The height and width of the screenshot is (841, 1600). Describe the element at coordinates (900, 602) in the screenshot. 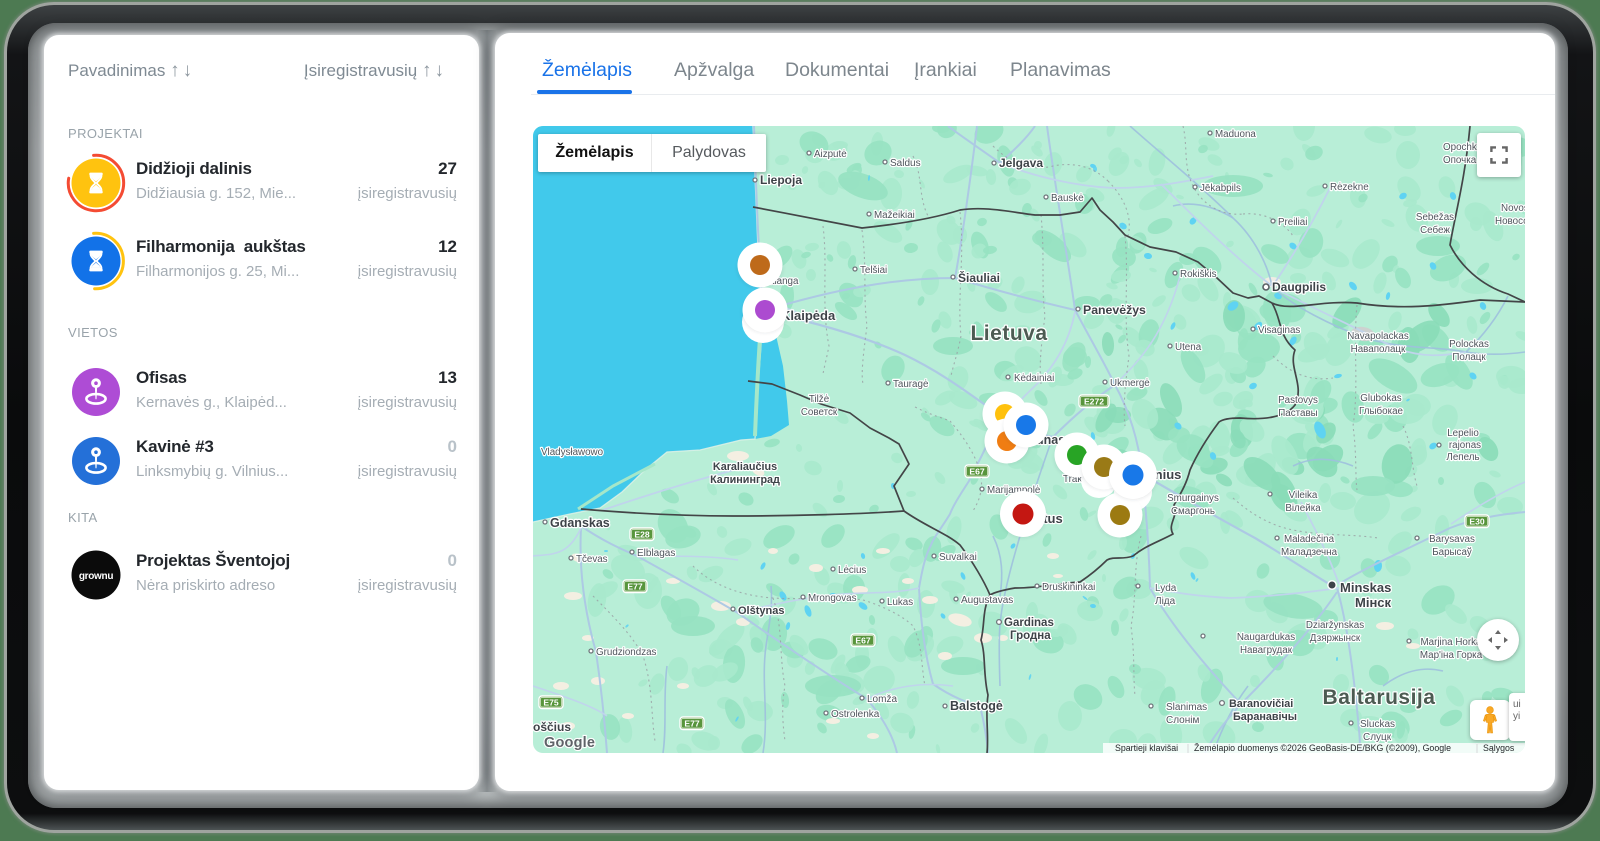

I see `svg-text: Lukas` at that location.